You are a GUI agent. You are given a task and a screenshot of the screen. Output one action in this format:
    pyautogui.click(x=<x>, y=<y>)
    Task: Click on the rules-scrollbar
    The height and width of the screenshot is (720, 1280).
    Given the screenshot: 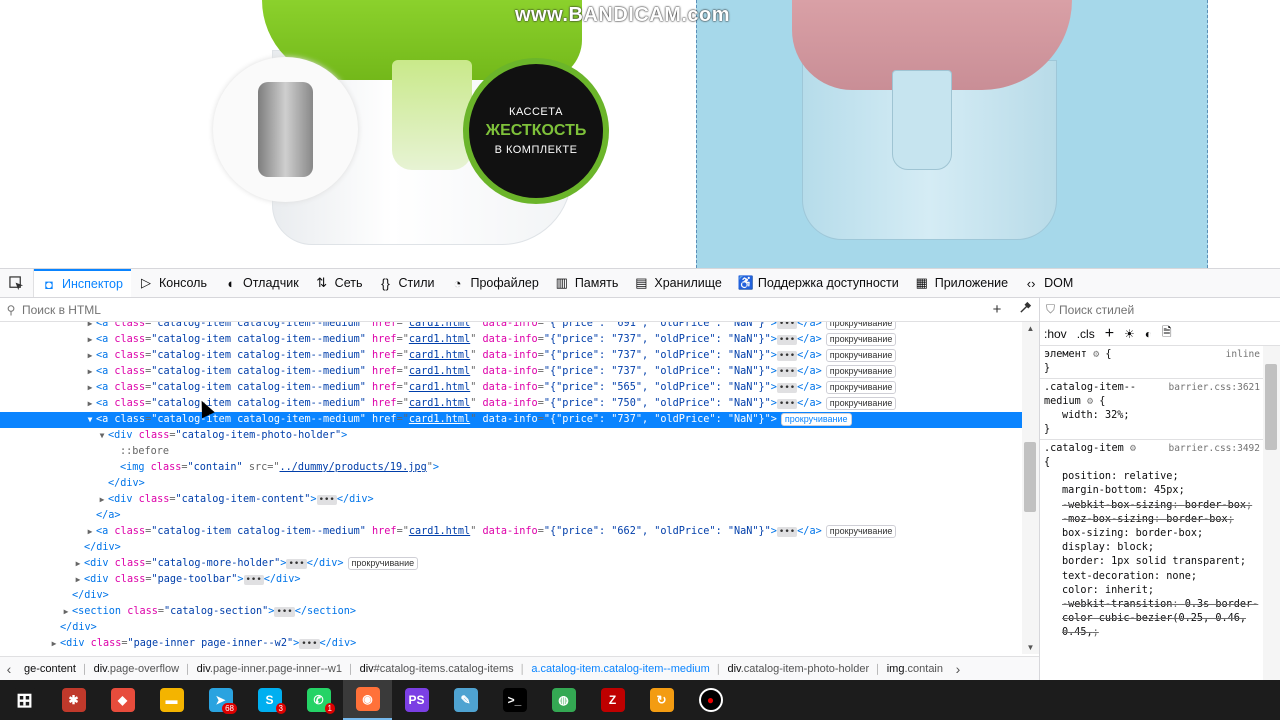 What is the action you would take?
    pyautogui.click(x=1271, y=513)
    